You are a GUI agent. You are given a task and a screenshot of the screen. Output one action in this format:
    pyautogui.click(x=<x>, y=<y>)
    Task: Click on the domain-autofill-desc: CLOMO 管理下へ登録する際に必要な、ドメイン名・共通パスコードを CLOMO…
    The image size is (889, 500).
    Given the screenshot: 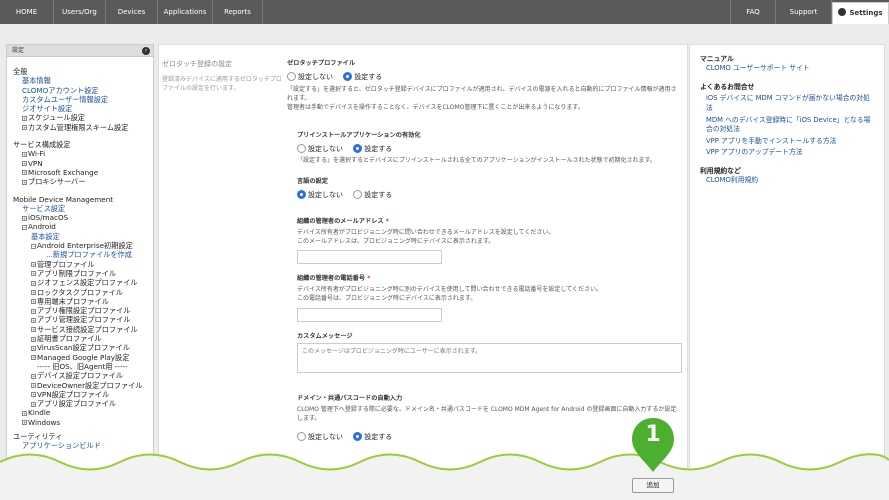 What is the action you would take?
    pyautogui.click(x=487, y=414)
    